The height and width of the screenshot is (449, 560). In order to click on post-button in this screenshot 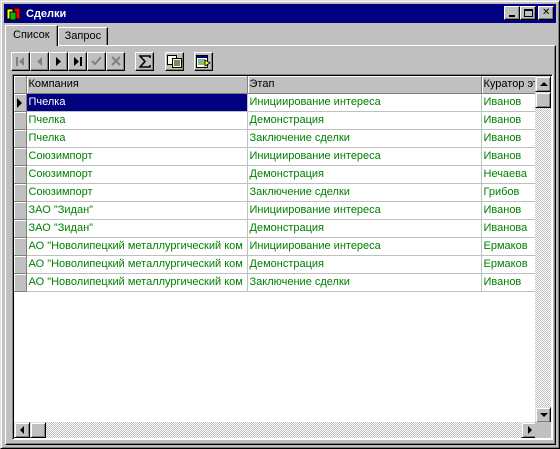, I will do `click(96, 61)`.